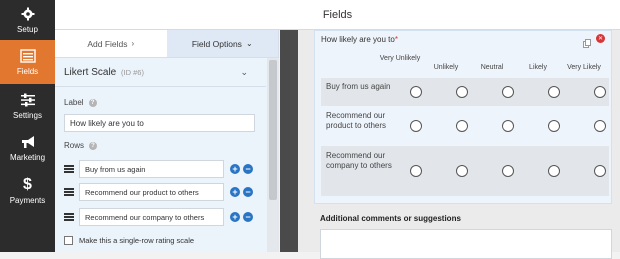 The height and width of the screenshot is (259, 620). I want to click on nav-marketing: Marketing, so click(27, 148).